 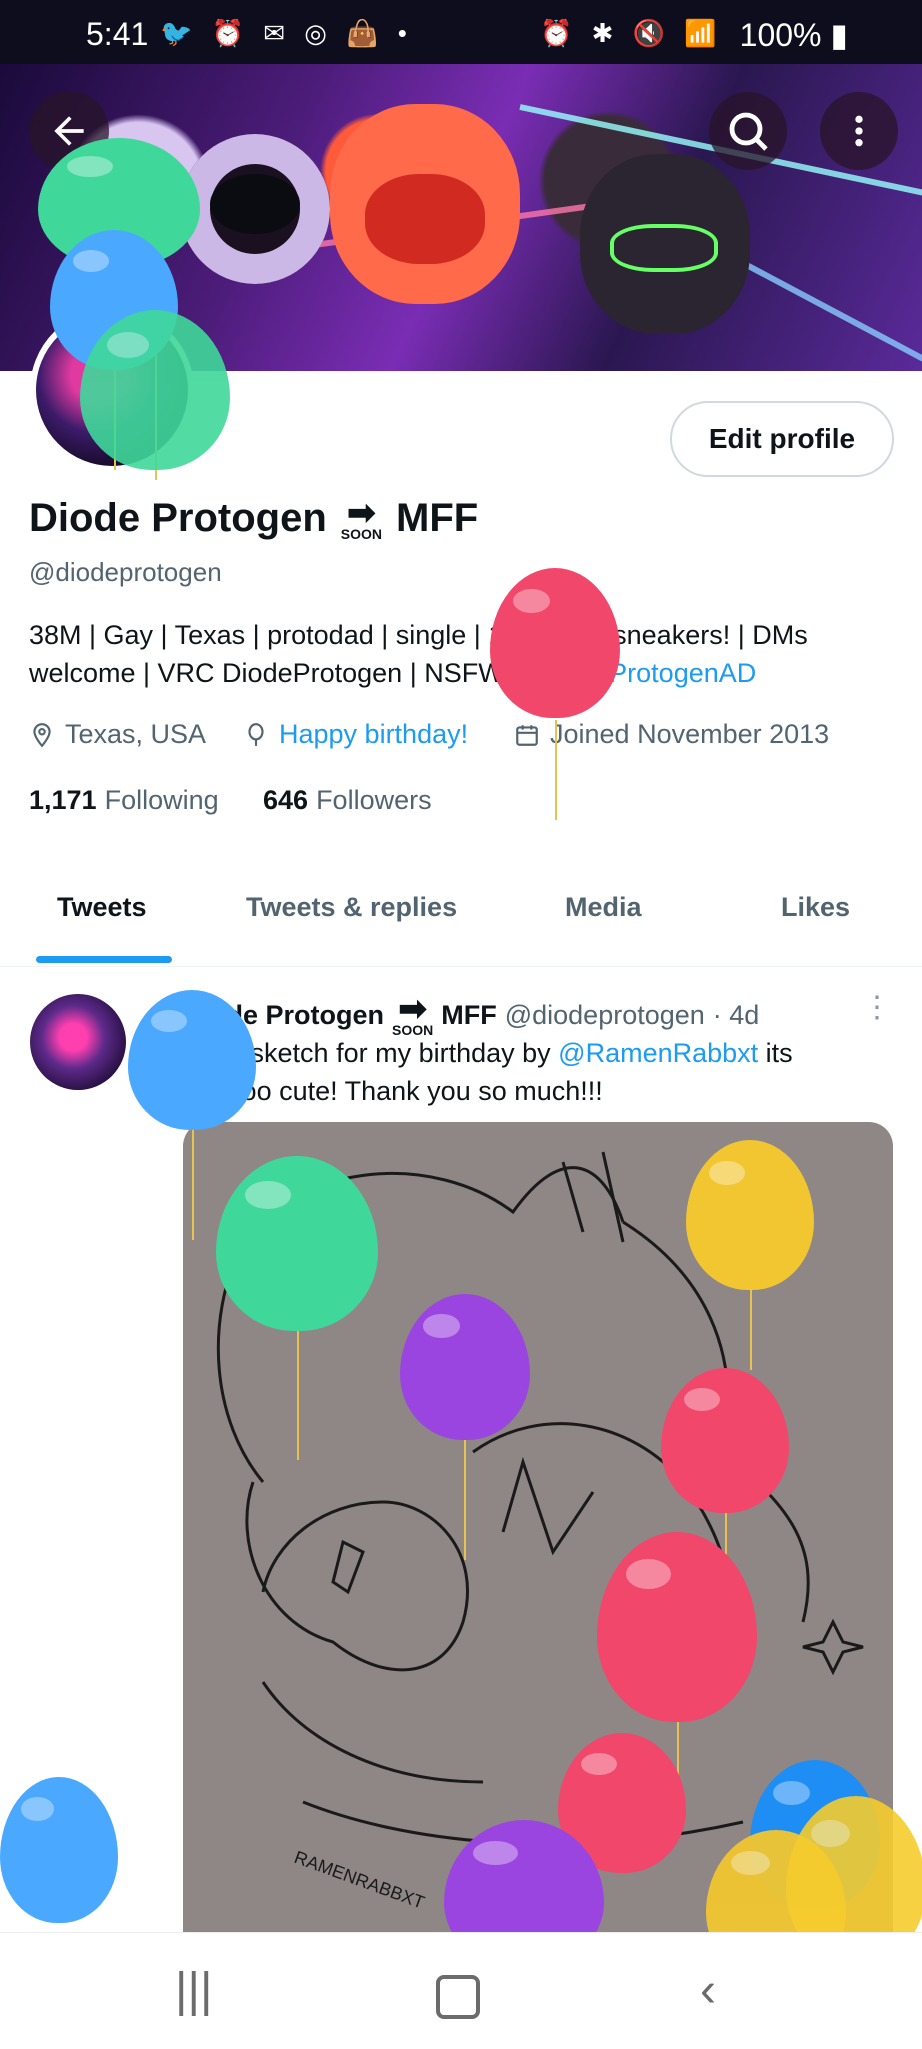 I want to click on profile-handle: @diodeprotogen, so click(x=125, y=572).